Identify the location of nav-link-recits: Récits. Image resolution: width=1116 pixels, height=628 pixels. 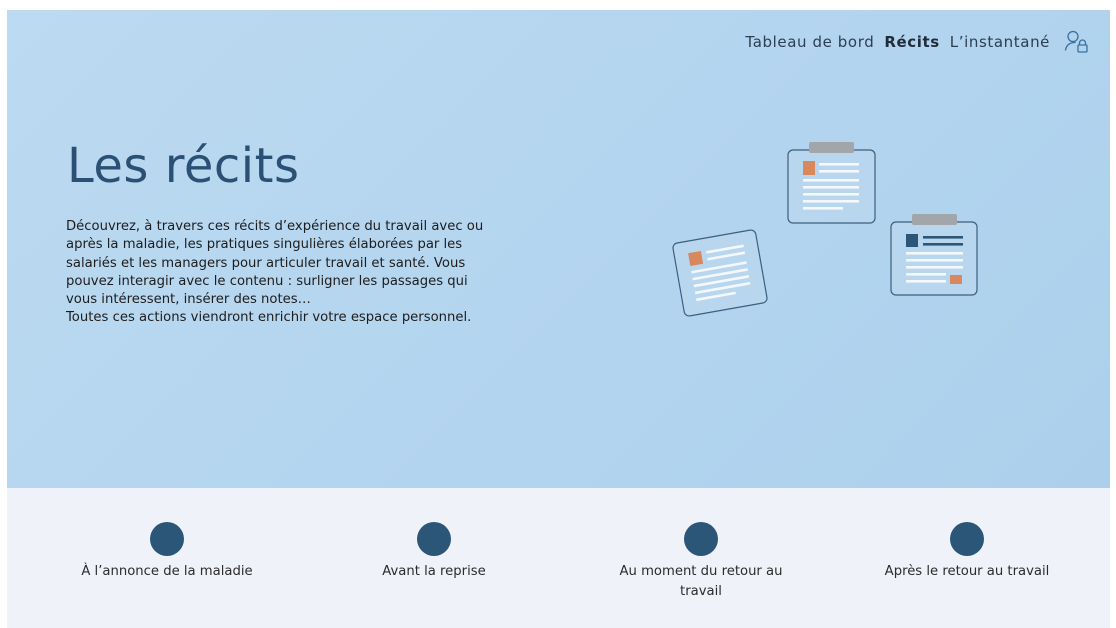
(911, 42).